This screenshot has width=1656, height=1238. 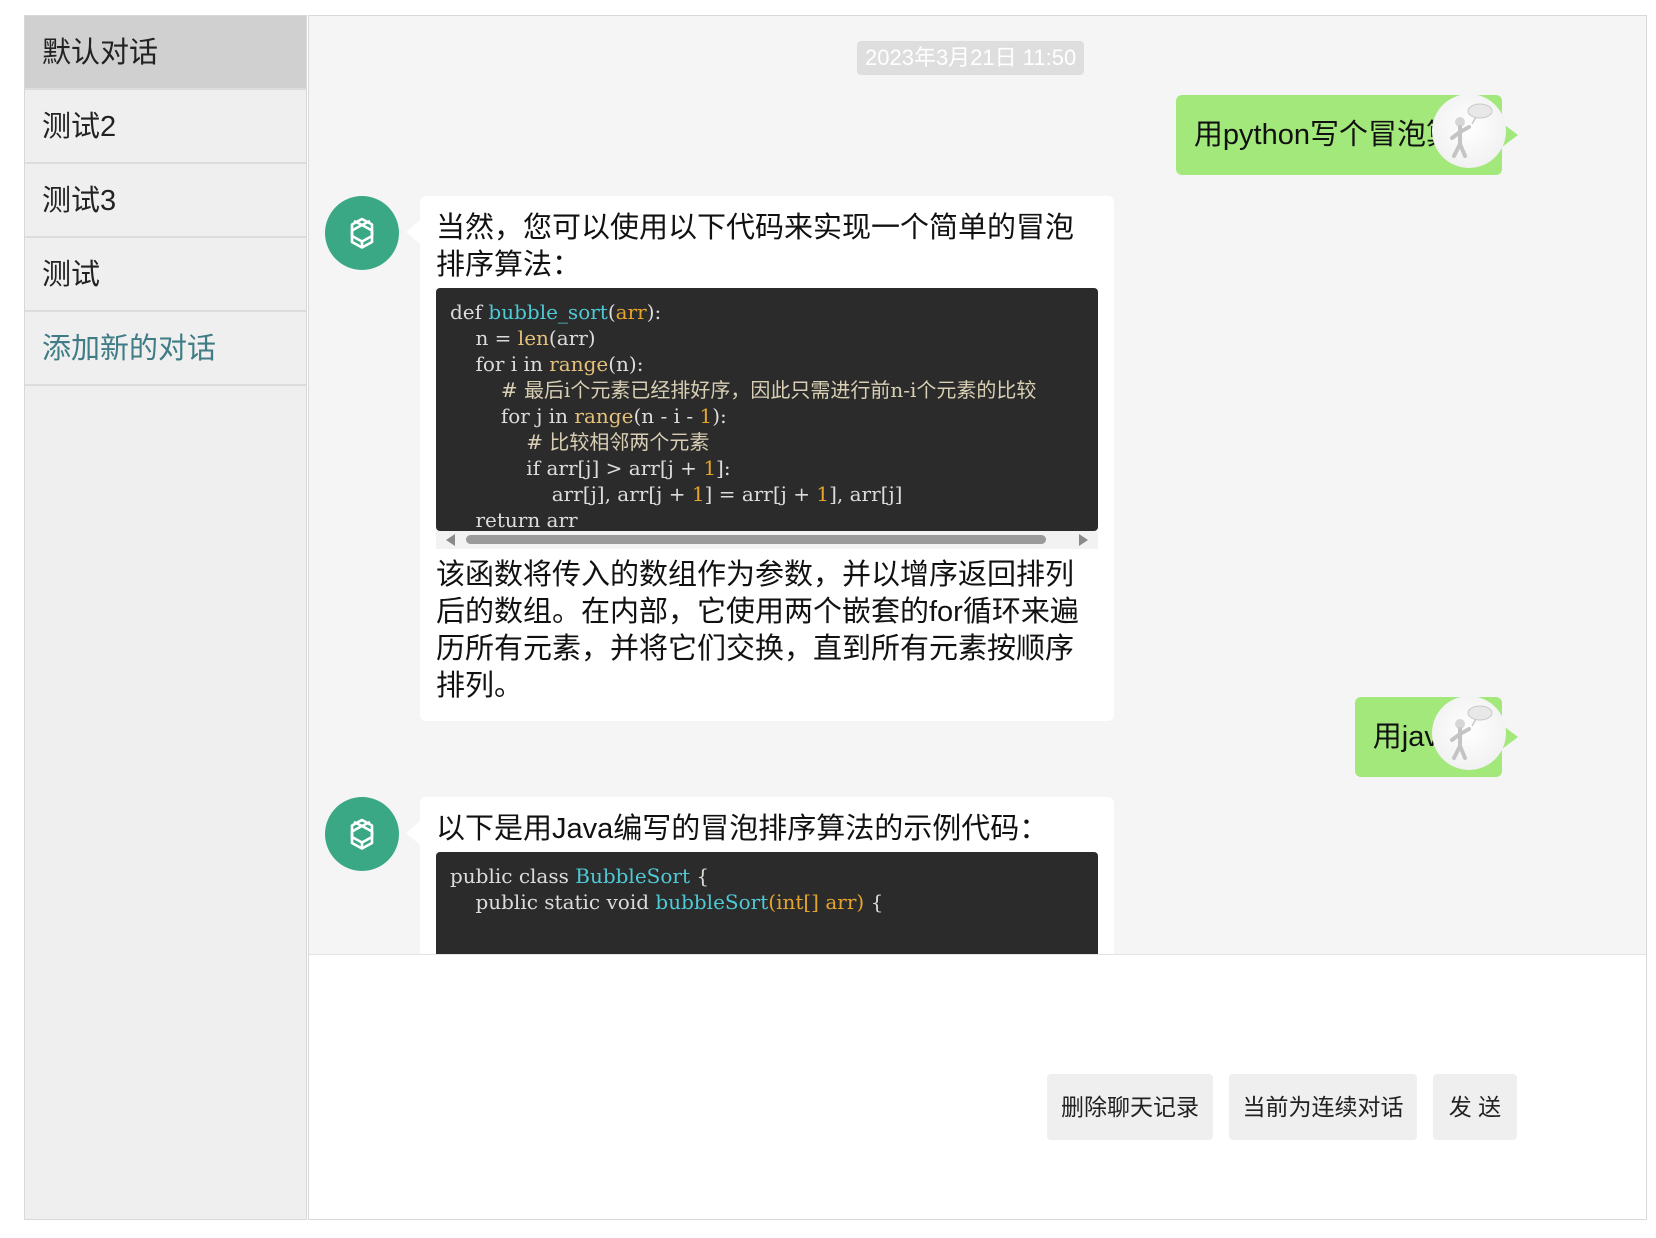 What do you see at coordinates (971, 58) in the screenshot?
I see `message-timestamp: 2023年3月21日 11:50` at bounding box center [971, 58].